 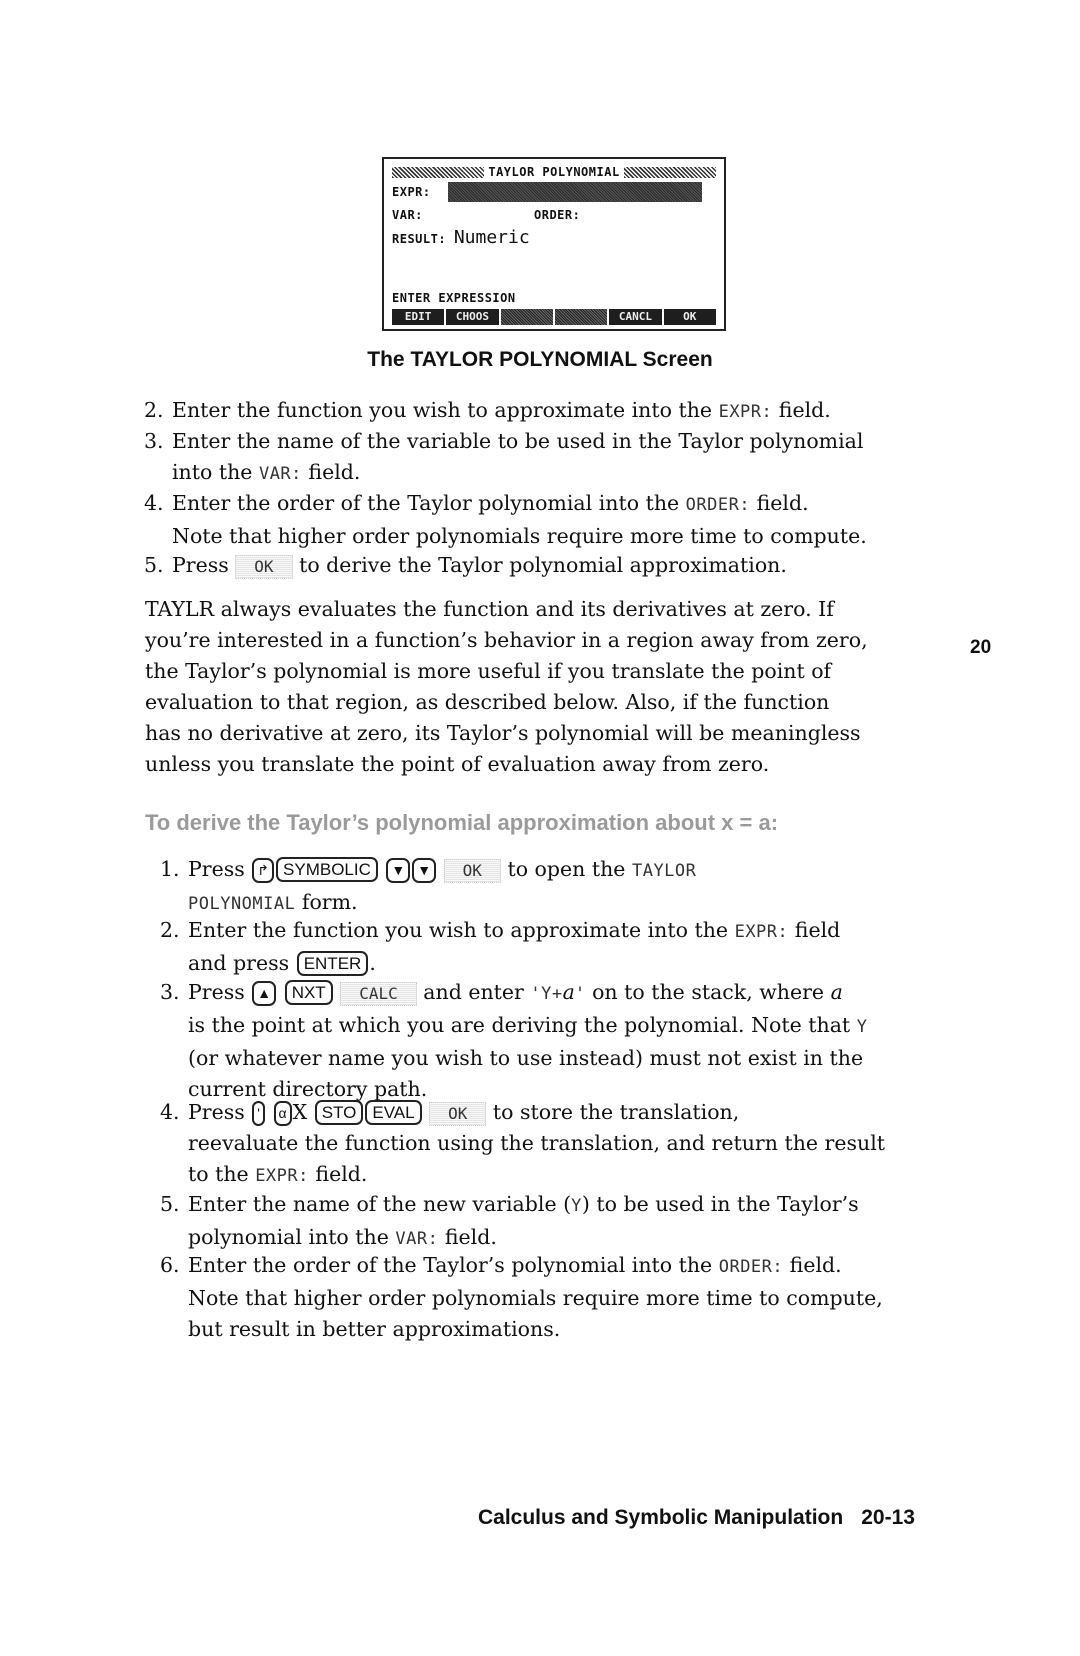 I want to click on variable-a: a, so click(x=836, y=992).